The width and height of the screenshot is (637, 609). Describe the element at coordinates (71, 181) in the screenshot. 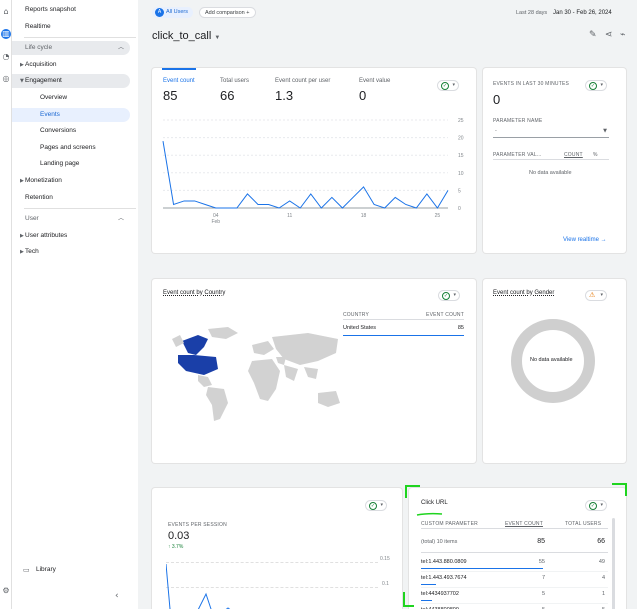

I see `nav-monetization: ▶ Monetization` at that location.